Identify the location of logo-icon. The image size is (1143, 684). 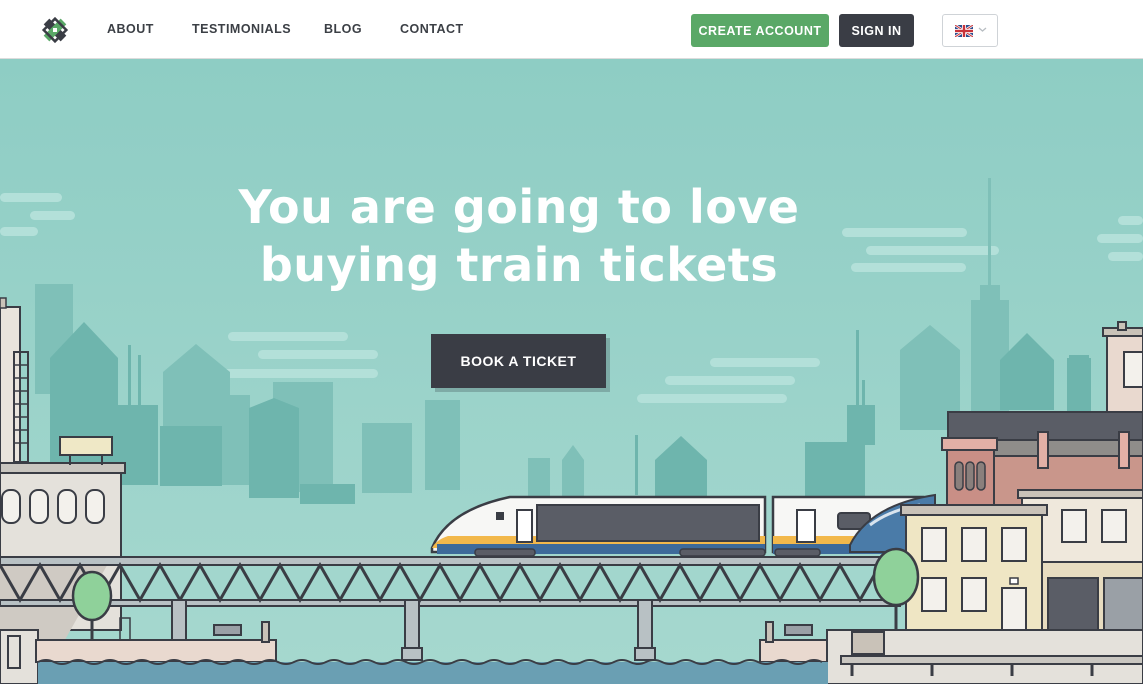
(55, 30).